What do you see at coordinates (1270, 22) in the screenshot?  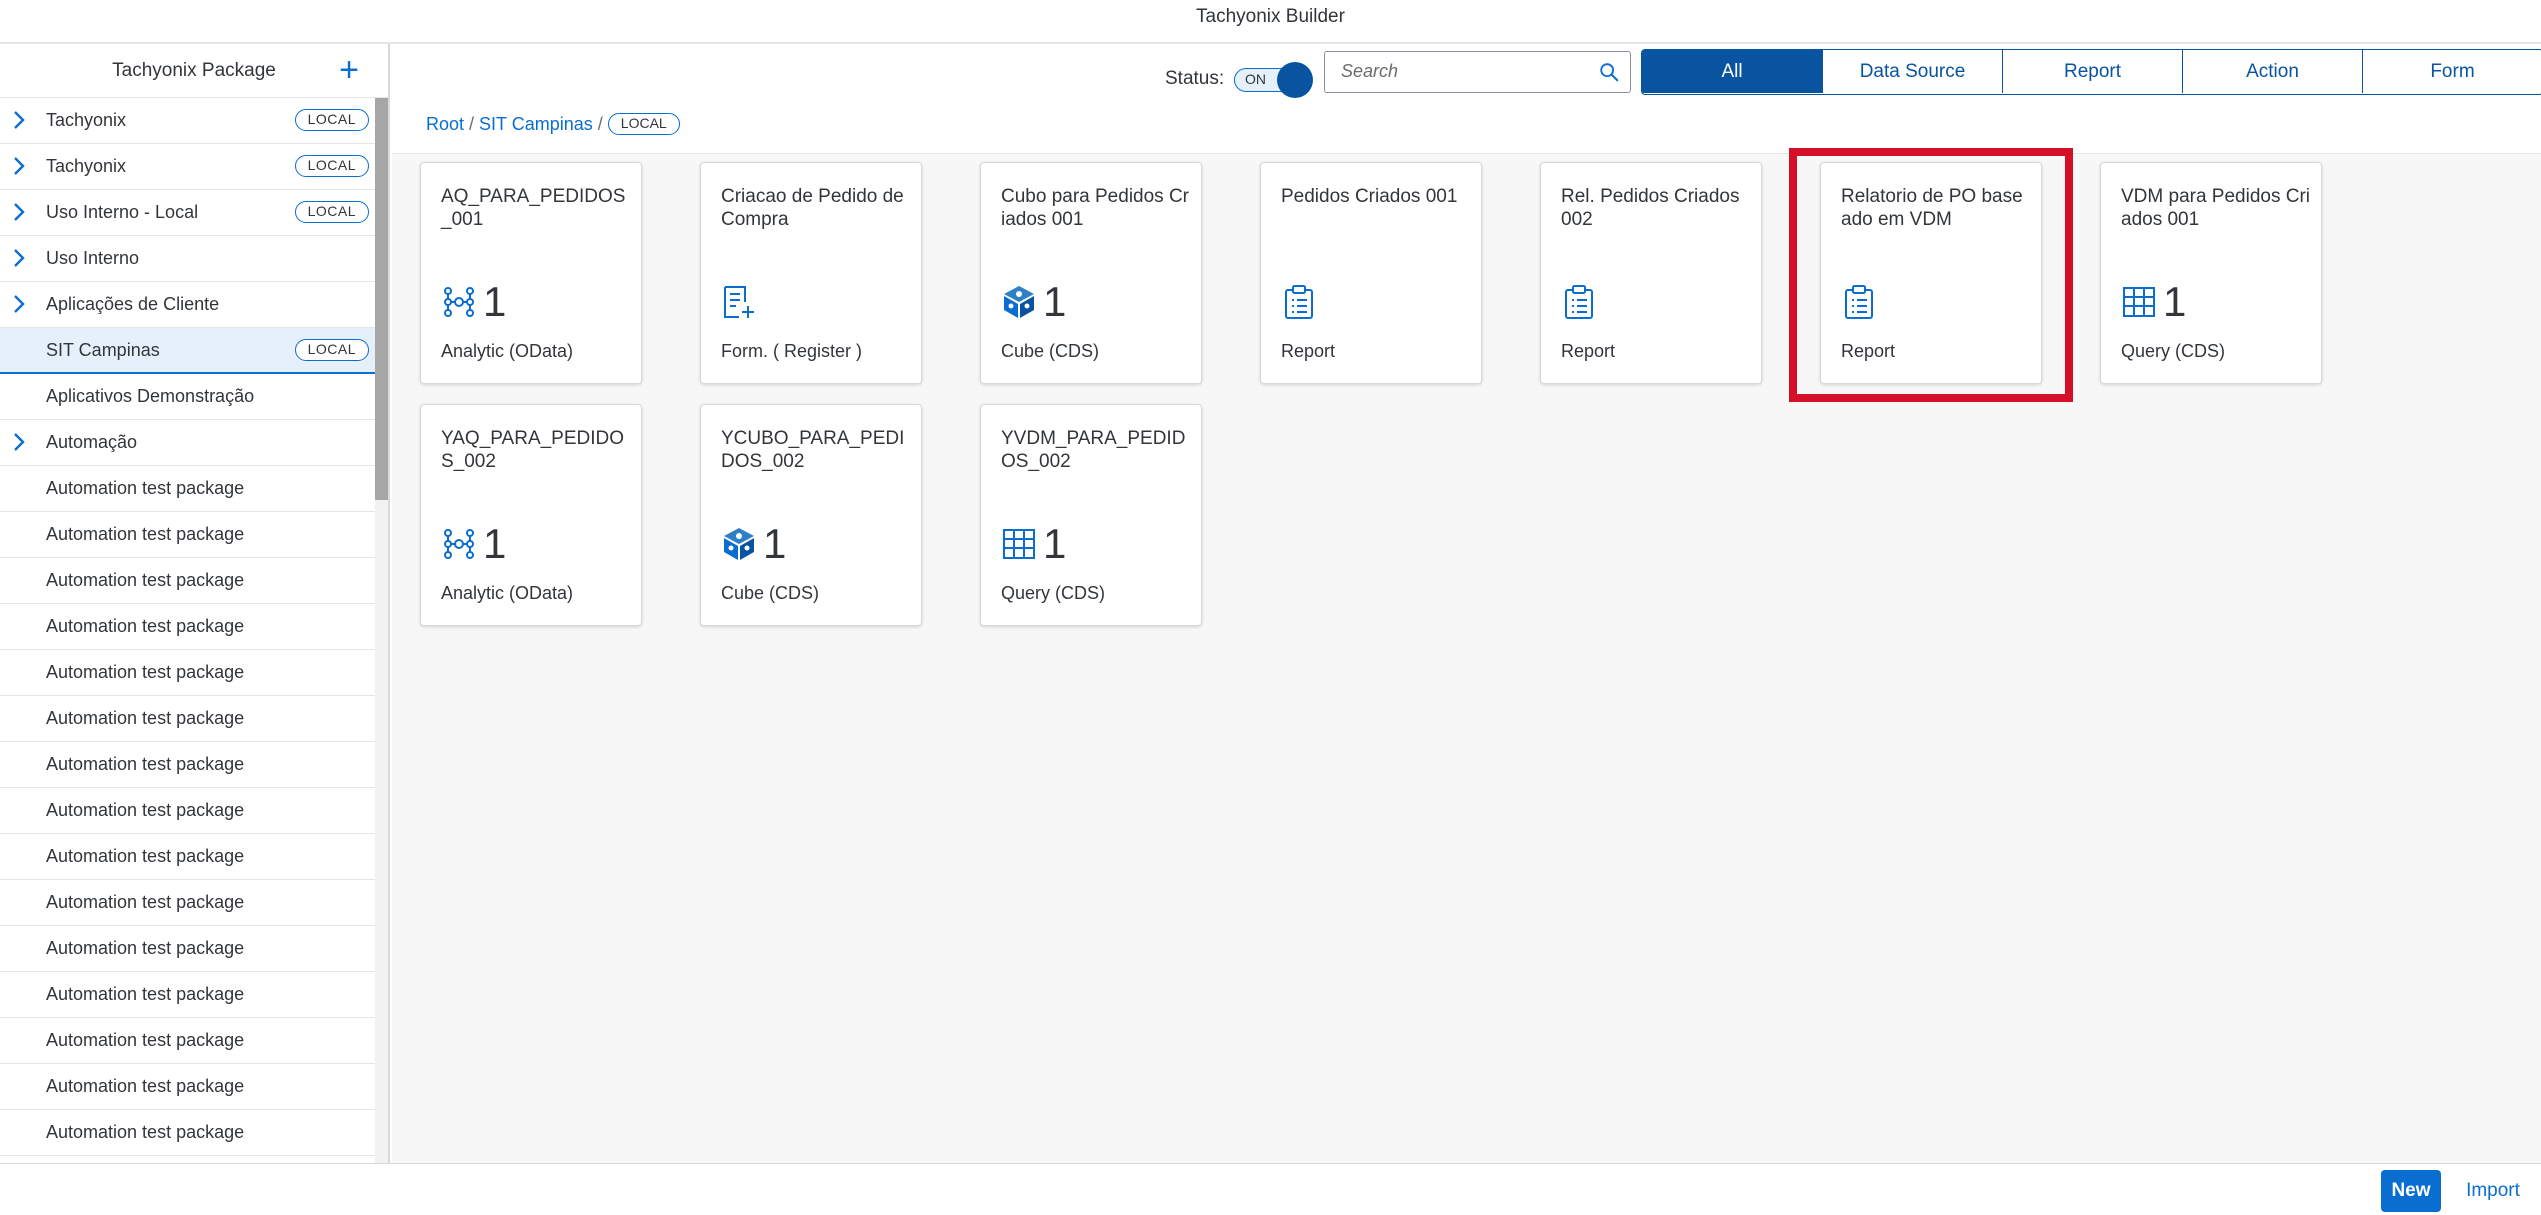 I see `app-title: Tachyonix Builder` at bounding box center [1270, 22].